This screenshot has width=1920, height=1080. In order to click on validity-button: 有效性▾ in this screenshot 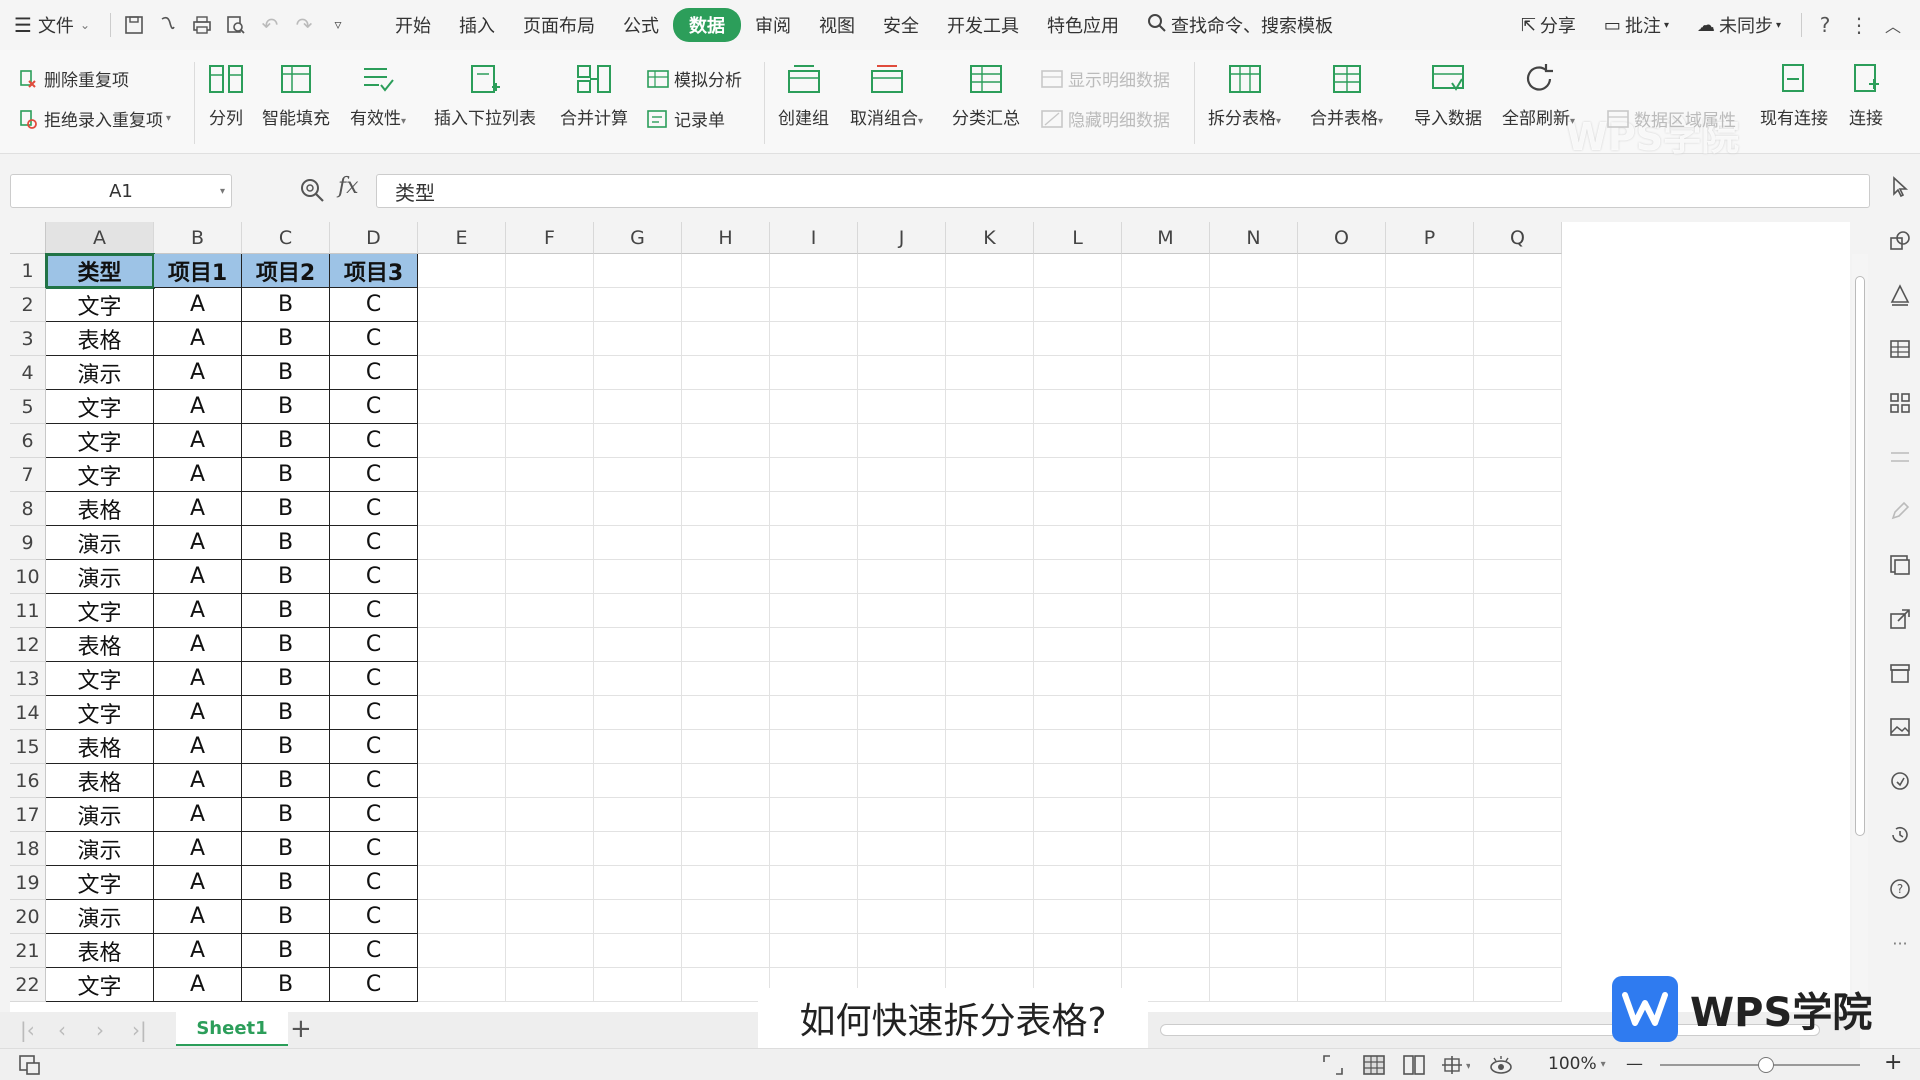, I will do `click(378, 94)`.